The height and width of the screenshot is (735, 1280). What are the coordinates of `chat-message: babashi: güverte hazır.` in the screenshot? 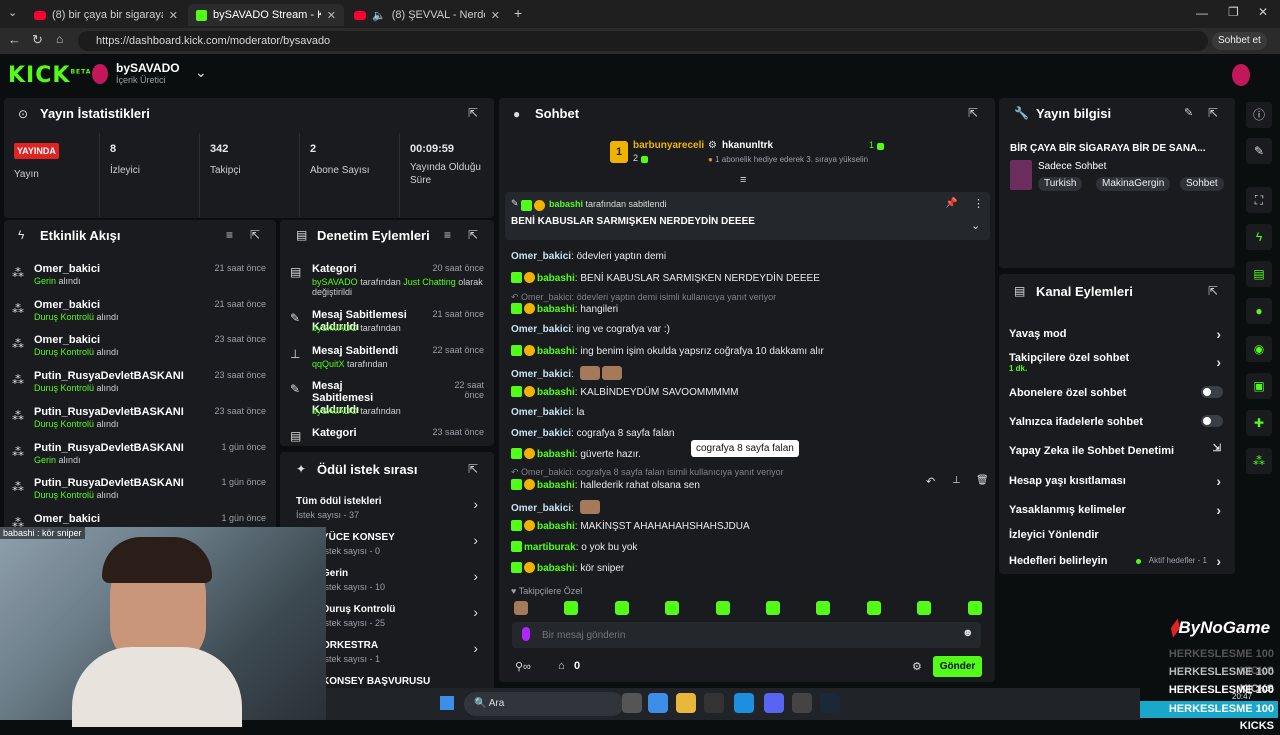 It's located at (576, 454).